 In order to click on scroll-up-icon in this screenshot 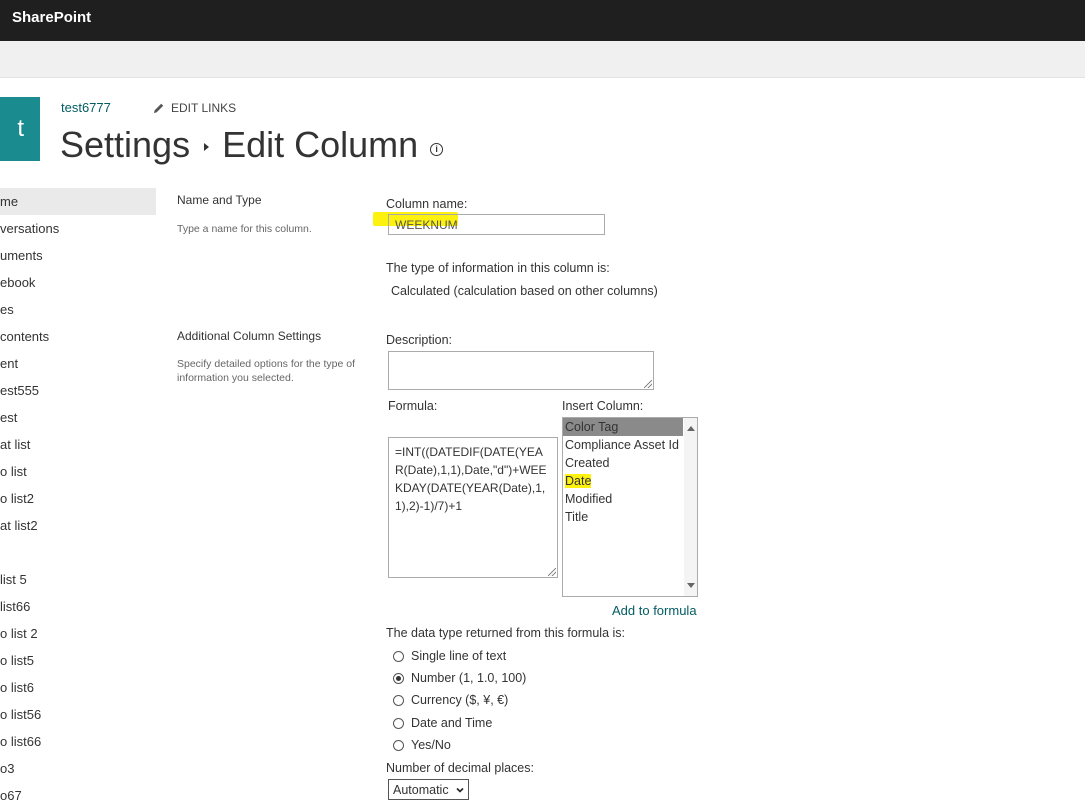, I will do `click(691, 428)`.